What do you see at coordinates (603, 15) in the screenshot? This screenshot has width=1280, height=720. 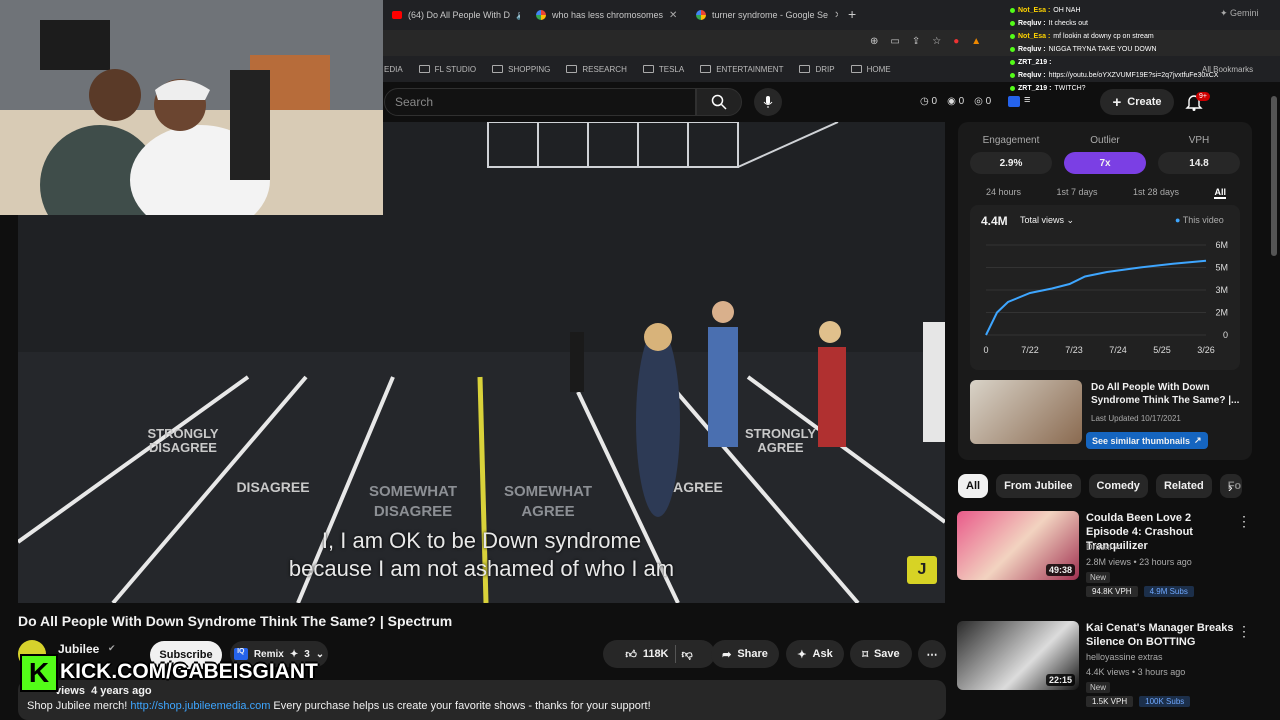 I see `tab-google-1: who has less chromosomes ✕` at bounding box center [603, 15].